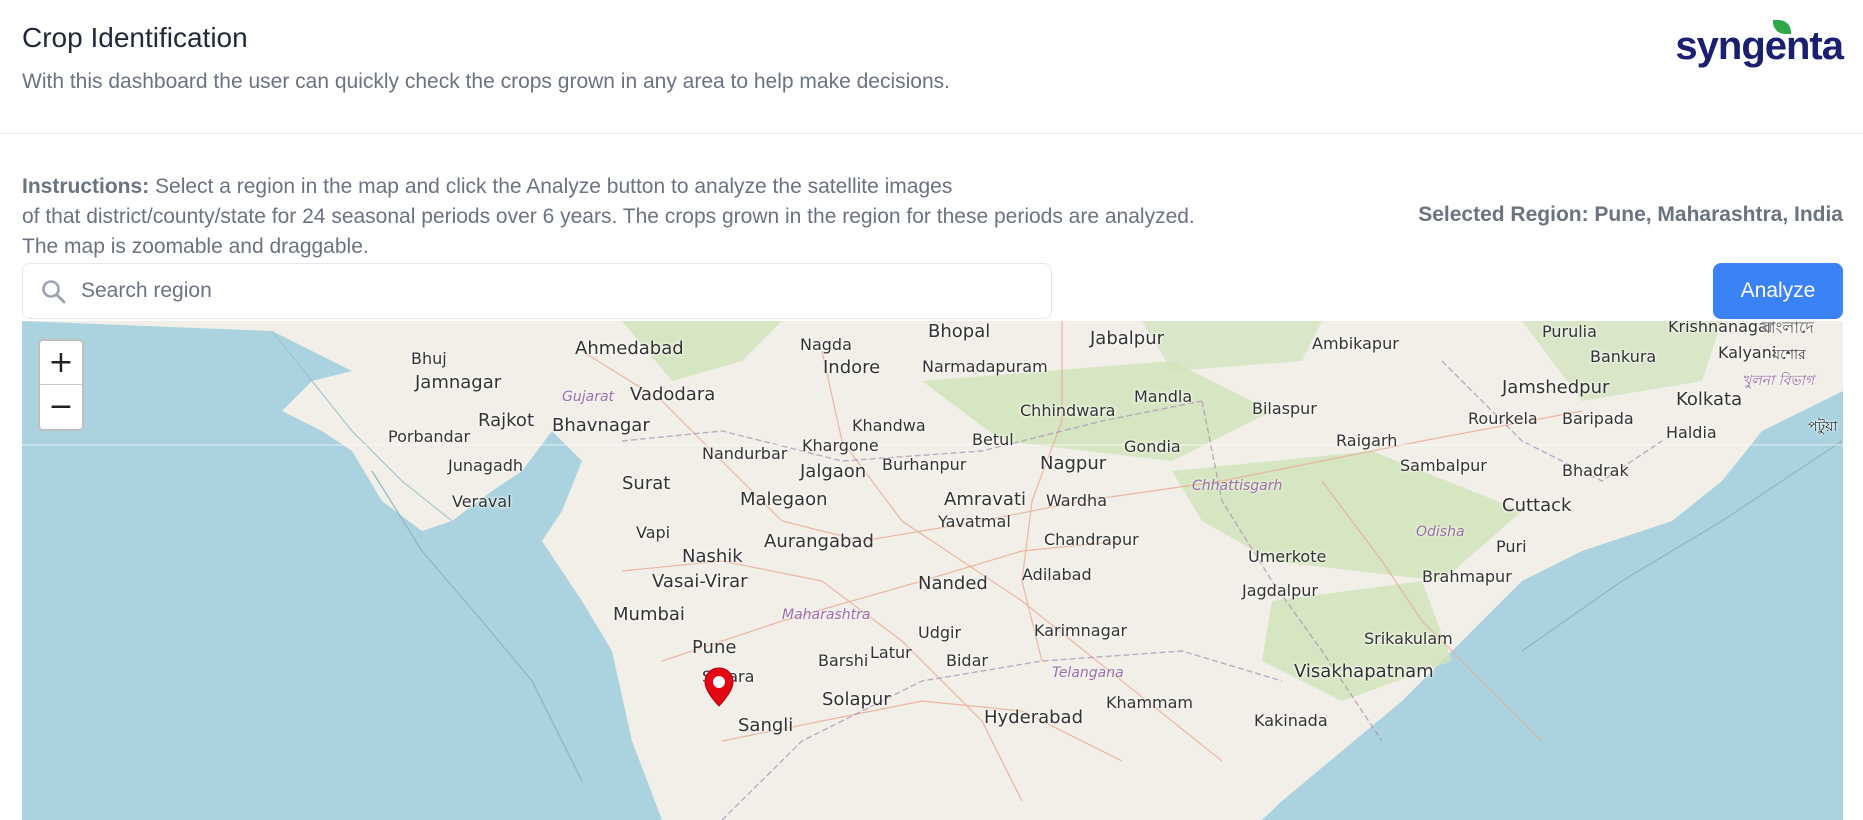  What do you see at coordinates (1408, 638) in the screenshot?
I see `city-label: Srikakulam` at bounding box center [1408, 638].